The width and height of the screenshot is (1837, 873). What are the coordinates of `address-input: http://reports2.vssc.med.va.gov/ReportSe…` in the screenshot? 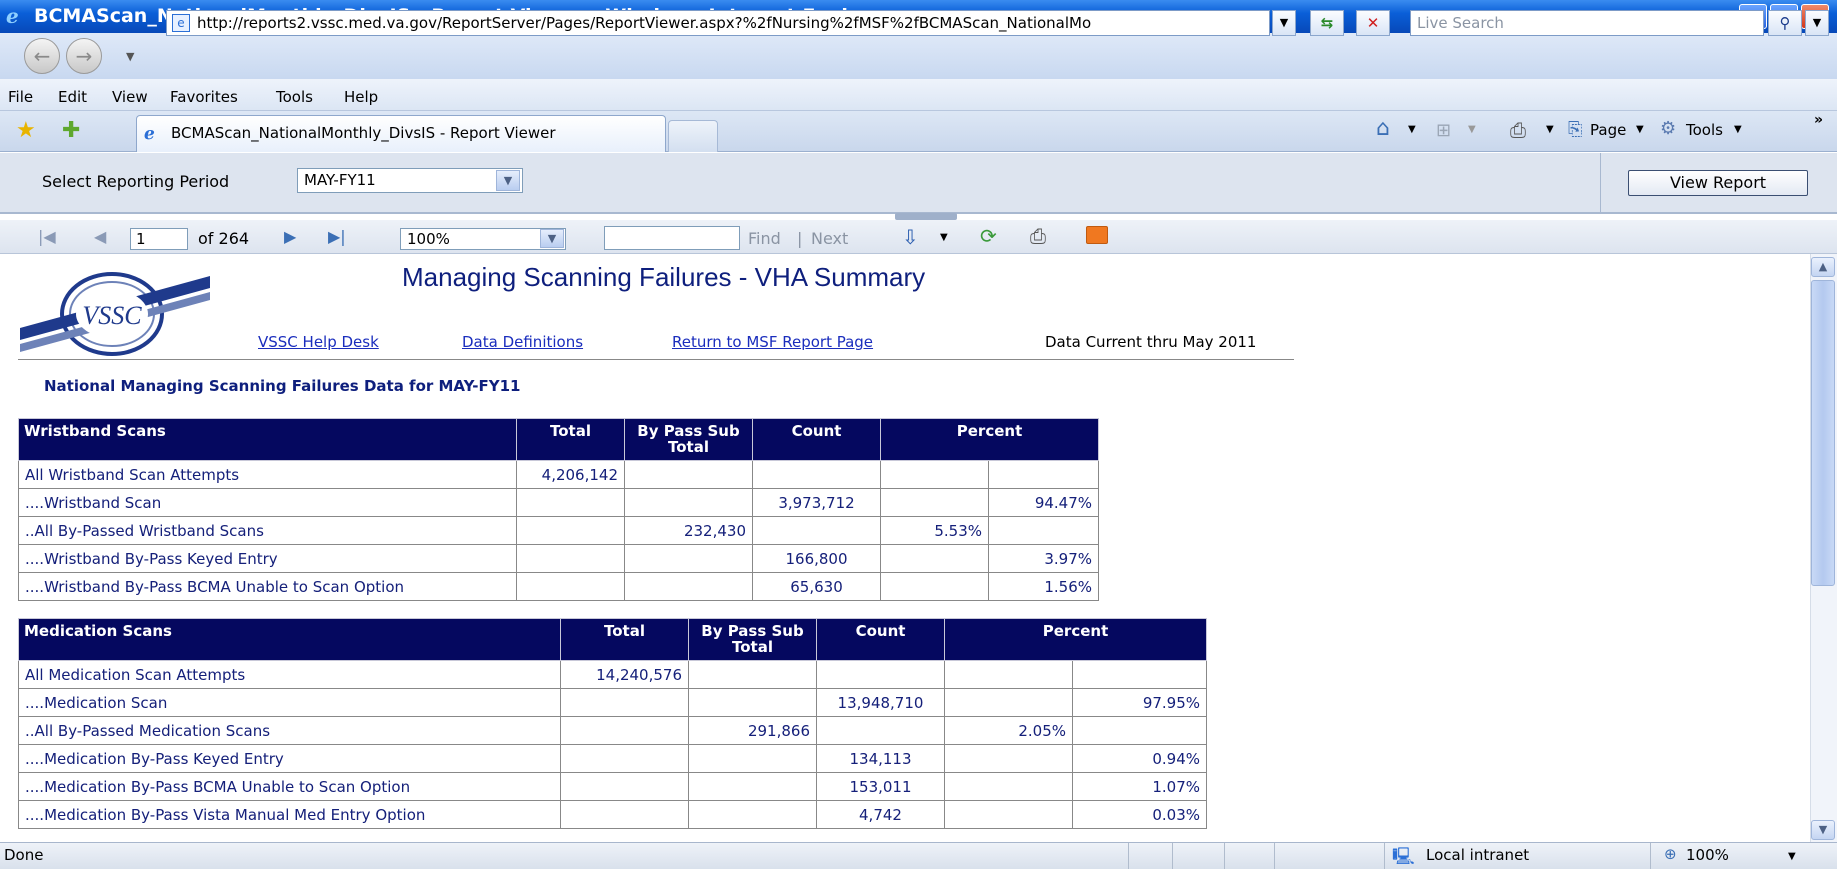 It's located at (718, 23).